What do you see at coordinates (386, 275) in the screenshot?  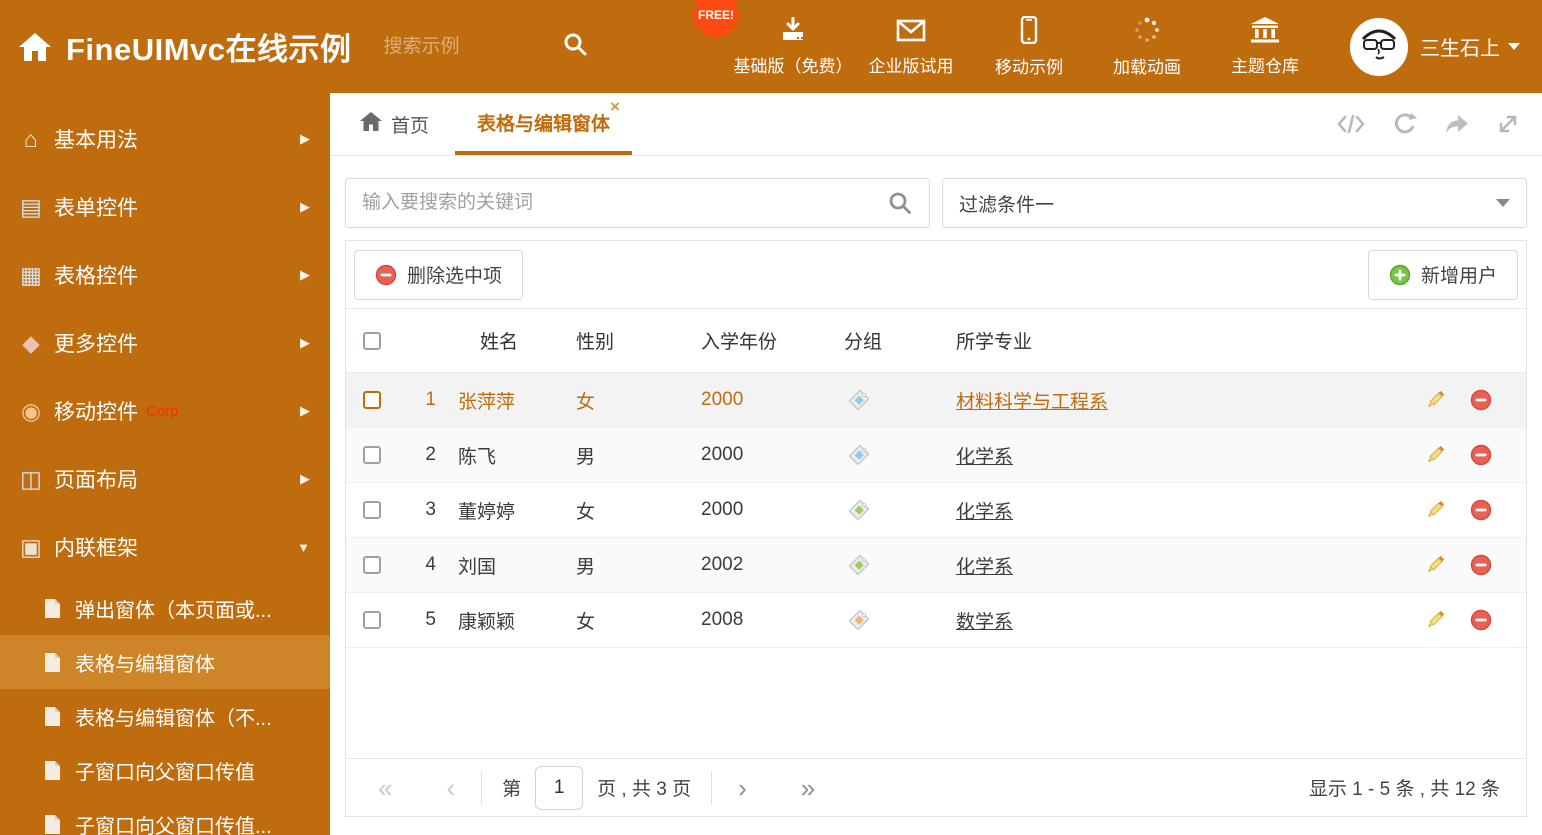 I see `minus-circle-icon` at bounding box center [386, 275].